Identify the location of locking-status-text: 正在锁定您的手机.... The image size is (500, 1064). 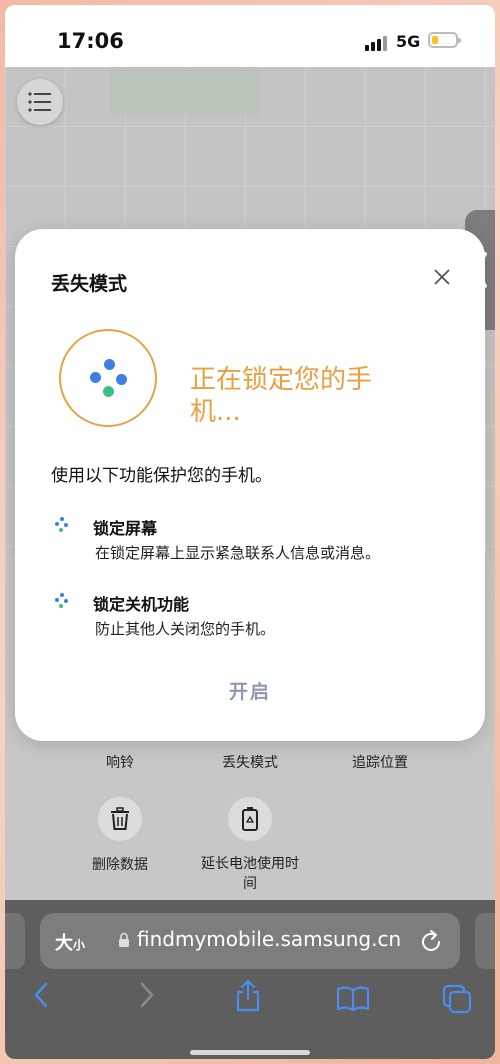
(281, 396).